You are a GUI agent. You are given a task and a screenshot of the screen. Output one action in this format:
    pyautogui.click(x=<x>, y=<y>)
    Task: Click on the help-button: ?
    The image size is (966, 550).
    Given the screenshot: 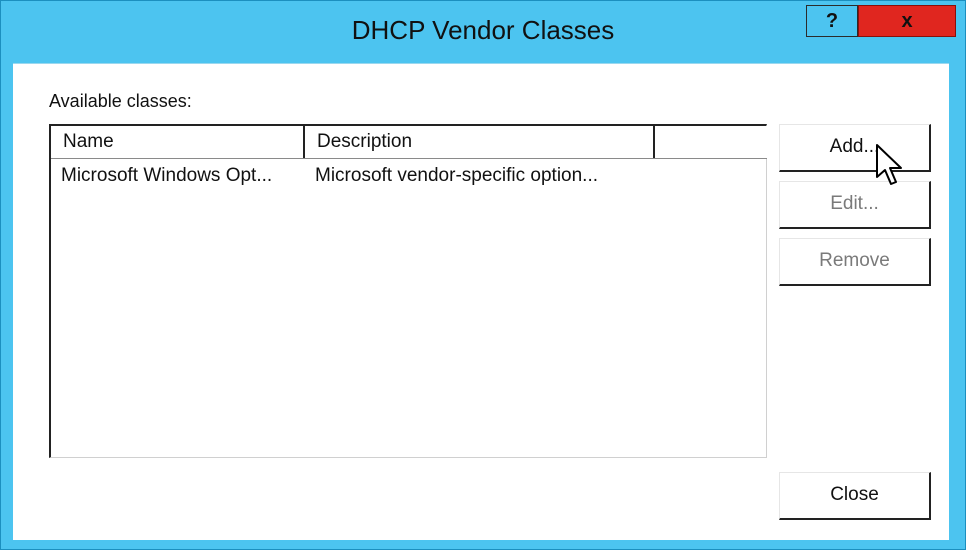 What is the action you would take?
    pyautogui.click(x=832, y=21)
    